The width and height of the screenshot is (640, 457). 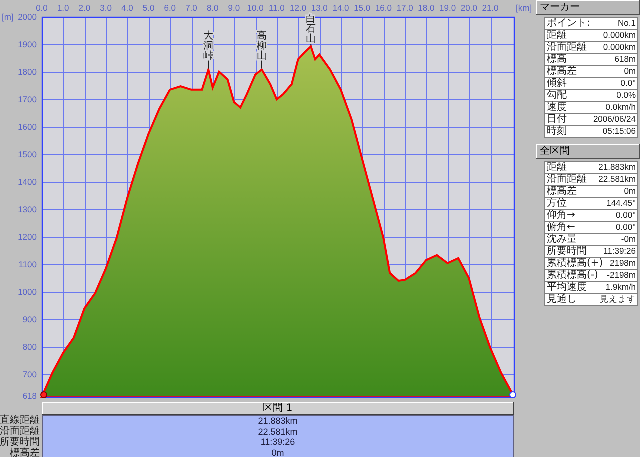 I want to click on row-value: 見えます, so click(x=618, y=299).